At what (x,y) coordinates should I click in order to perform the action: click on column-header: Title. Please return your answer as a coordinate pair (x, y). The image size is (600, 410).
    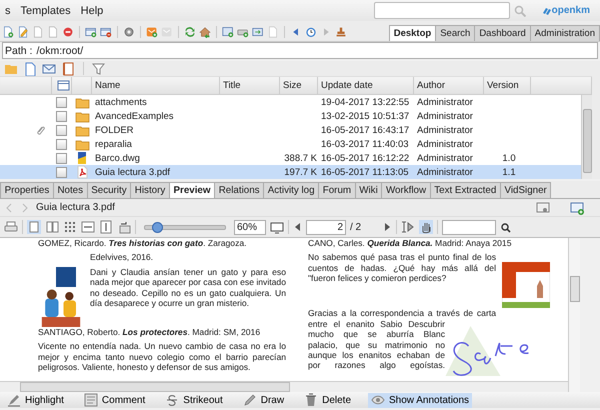
    Looking at the image, I should click on (250, 85).